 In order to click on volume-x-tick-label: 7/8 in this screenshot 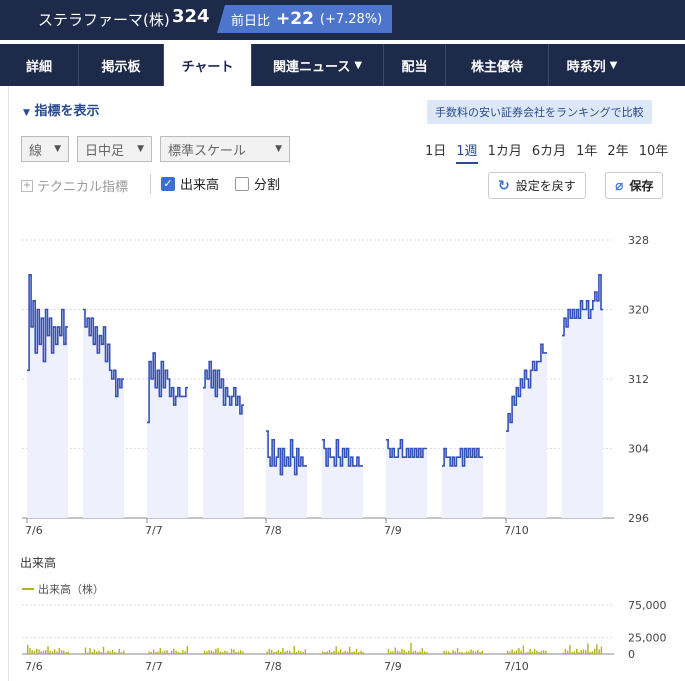, I will do `click(273, 666)`.